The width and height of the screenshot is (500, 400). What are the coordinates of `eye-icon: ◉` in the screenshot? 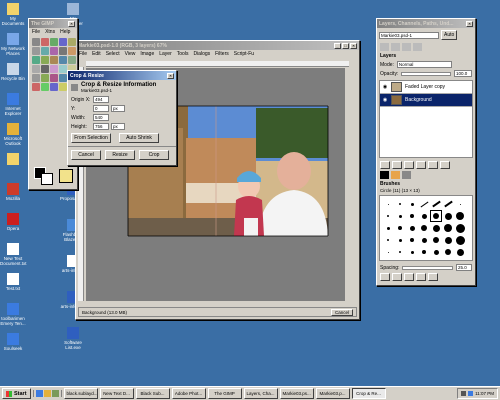 It's located at (385, 100).